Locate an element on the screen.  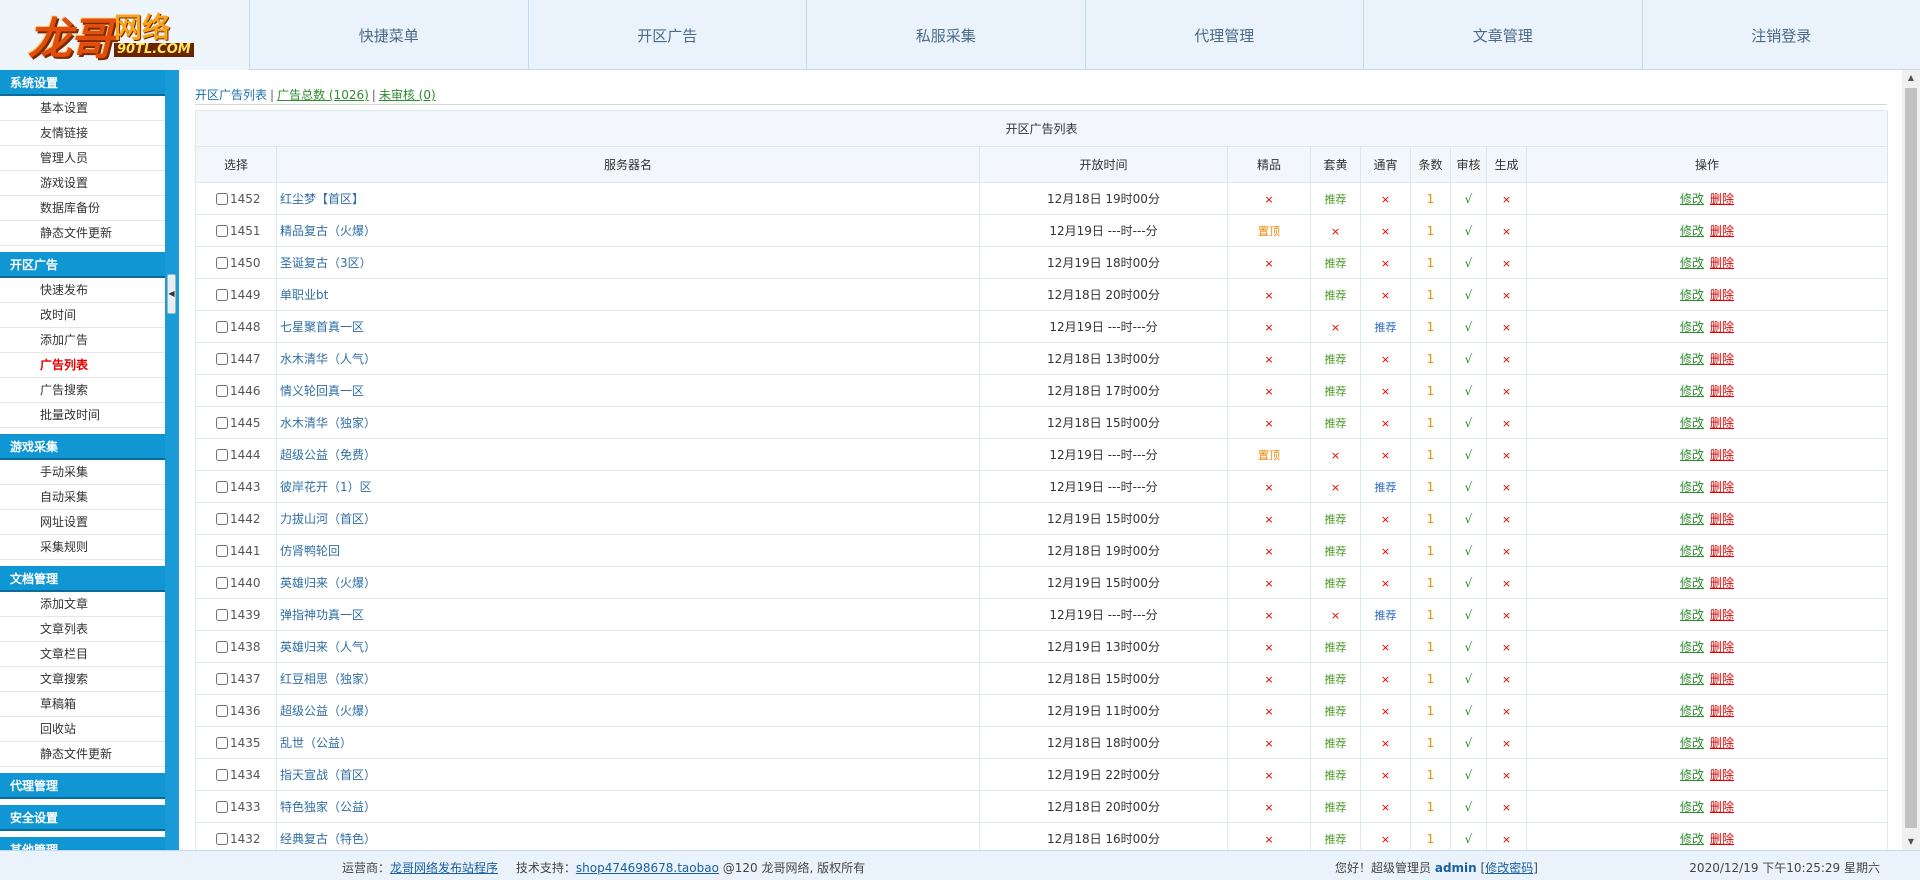
server-name: 英雄归来（人气） is located at coordinates (628, 646).